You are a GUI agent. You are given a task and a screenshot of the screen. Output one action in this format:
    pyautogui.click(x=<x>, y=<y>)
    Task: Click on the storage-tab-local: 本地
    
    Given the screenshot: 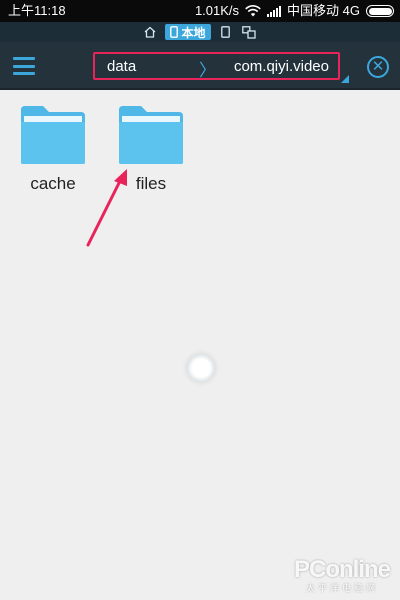 What is the action you would take?
    pyautogui.click(x=188, y=32)
    